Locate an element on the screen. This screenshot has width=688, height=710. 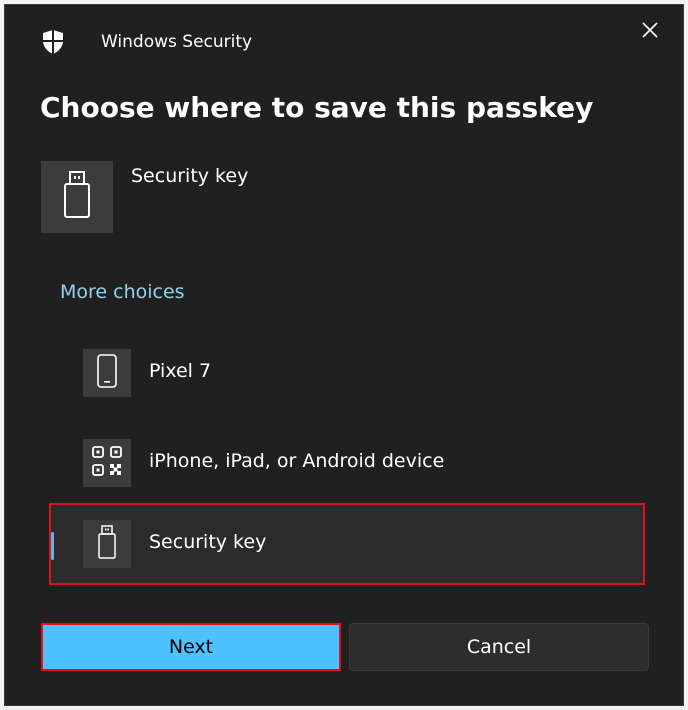
option-iphone-ipad-android: iPhone, iPad, or Android device is located at coordinates (347, 463).